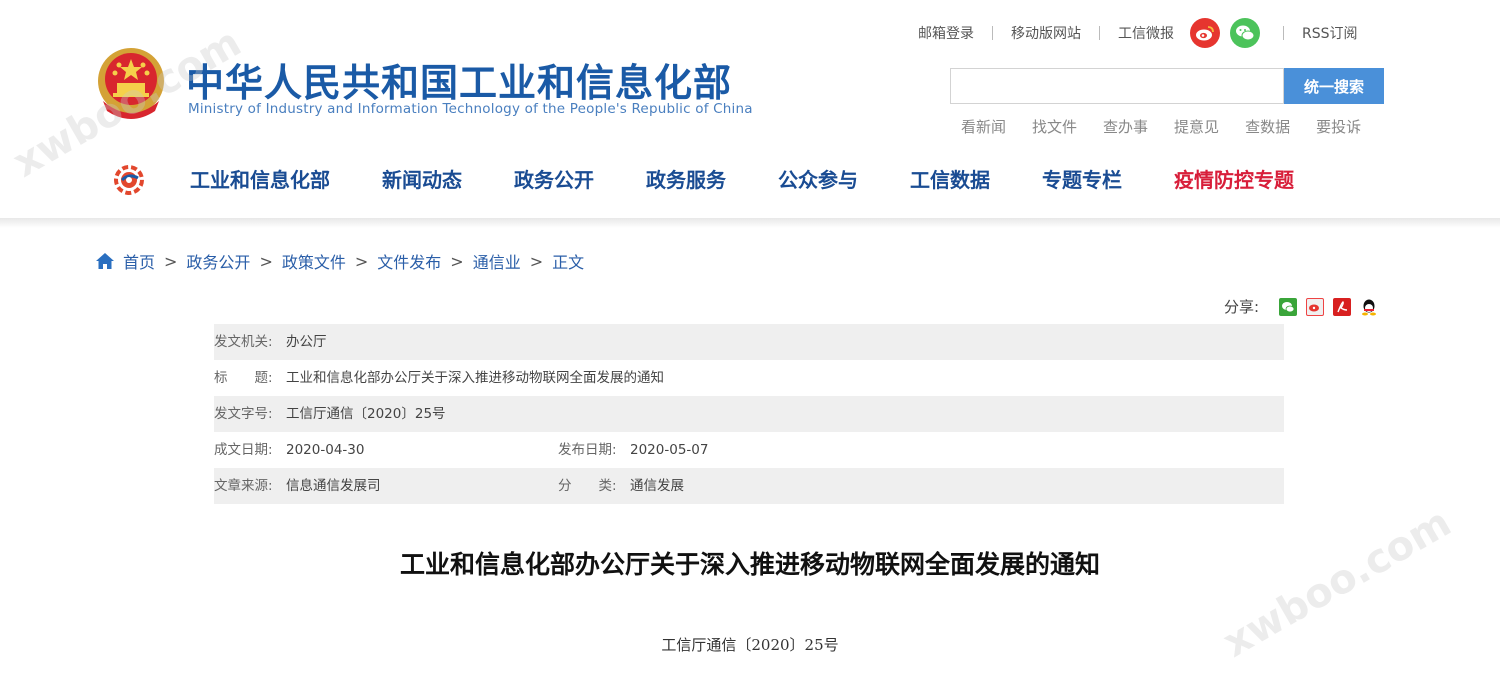  I want to click on breadcrumb-current: 正文, so click(568, 262).